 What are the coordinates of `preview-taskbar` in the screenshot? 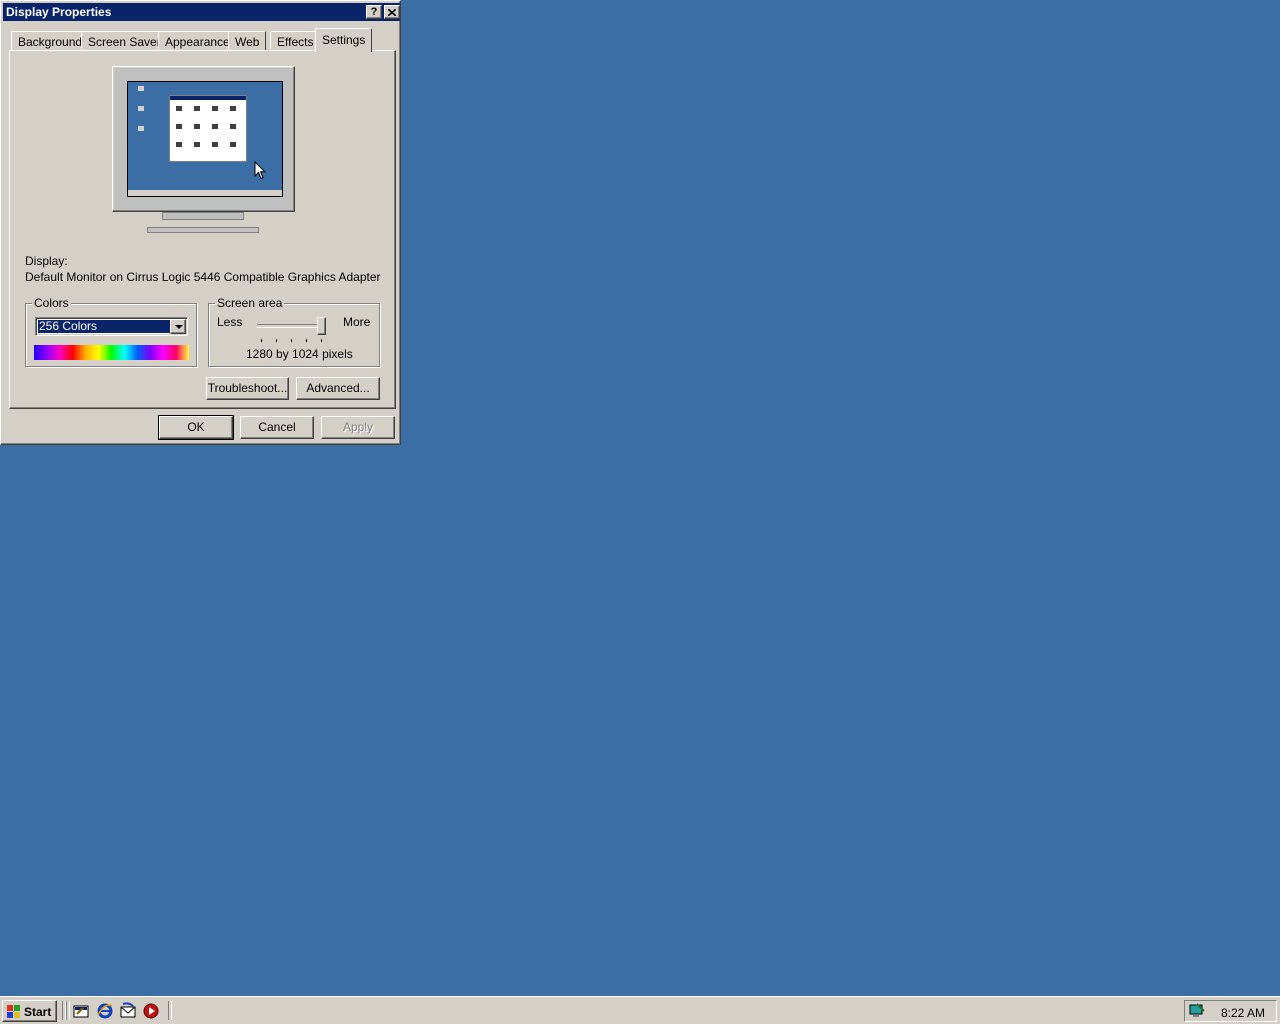 It's located at (205, 193).